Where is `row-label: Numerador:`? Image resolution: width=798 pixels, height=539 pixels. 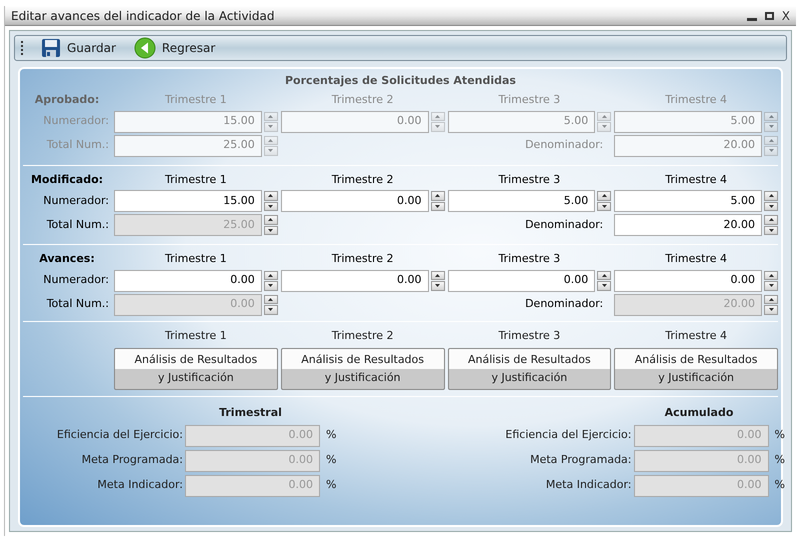
row-label: Numerador: is located at coordinates (76, 200).